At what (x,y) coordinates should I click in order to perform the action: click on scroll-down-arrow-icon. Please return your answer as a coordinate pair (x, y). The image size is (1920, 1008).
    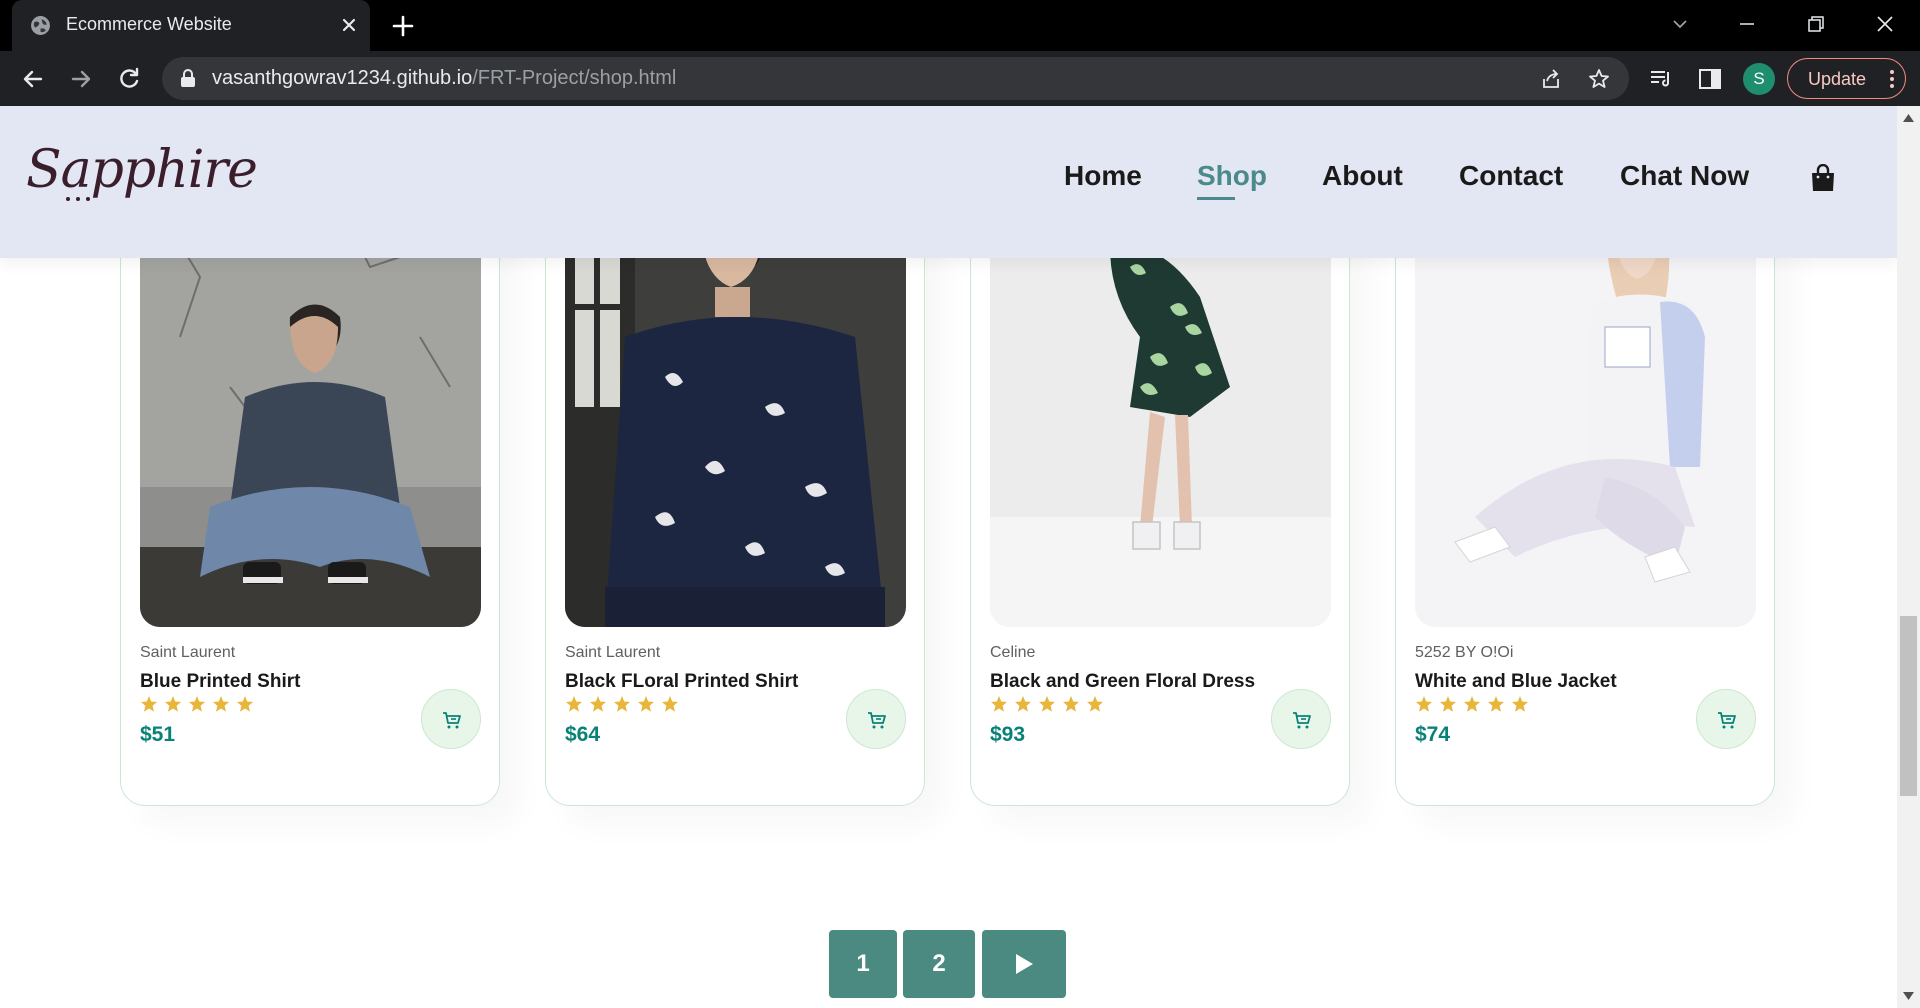
    Looking at the image, I should click on (1908, 996).